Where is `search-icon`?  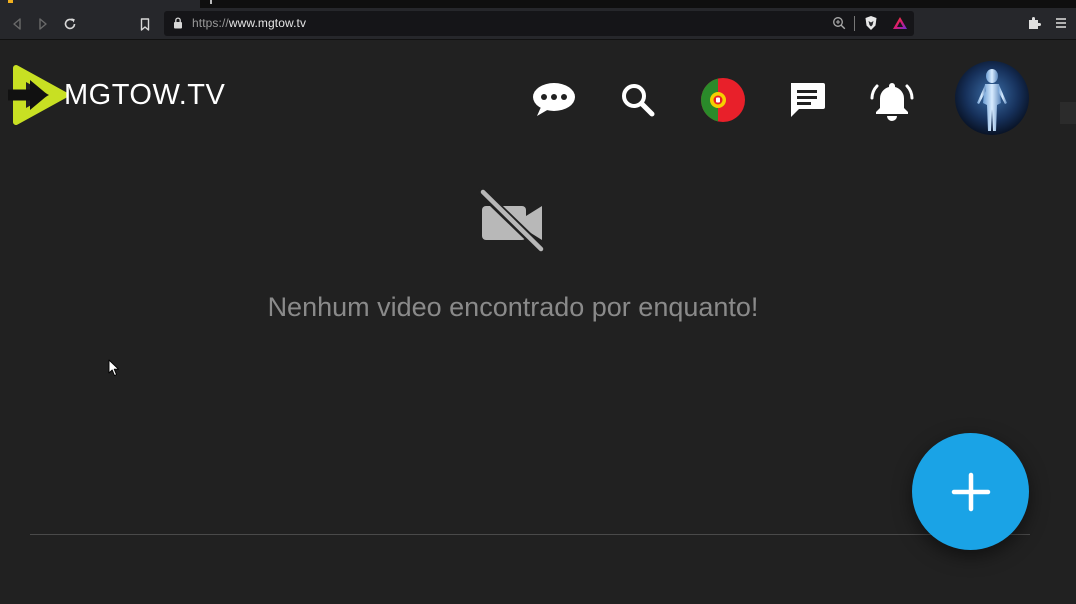 search-icon is located at coordinates (638, 100).